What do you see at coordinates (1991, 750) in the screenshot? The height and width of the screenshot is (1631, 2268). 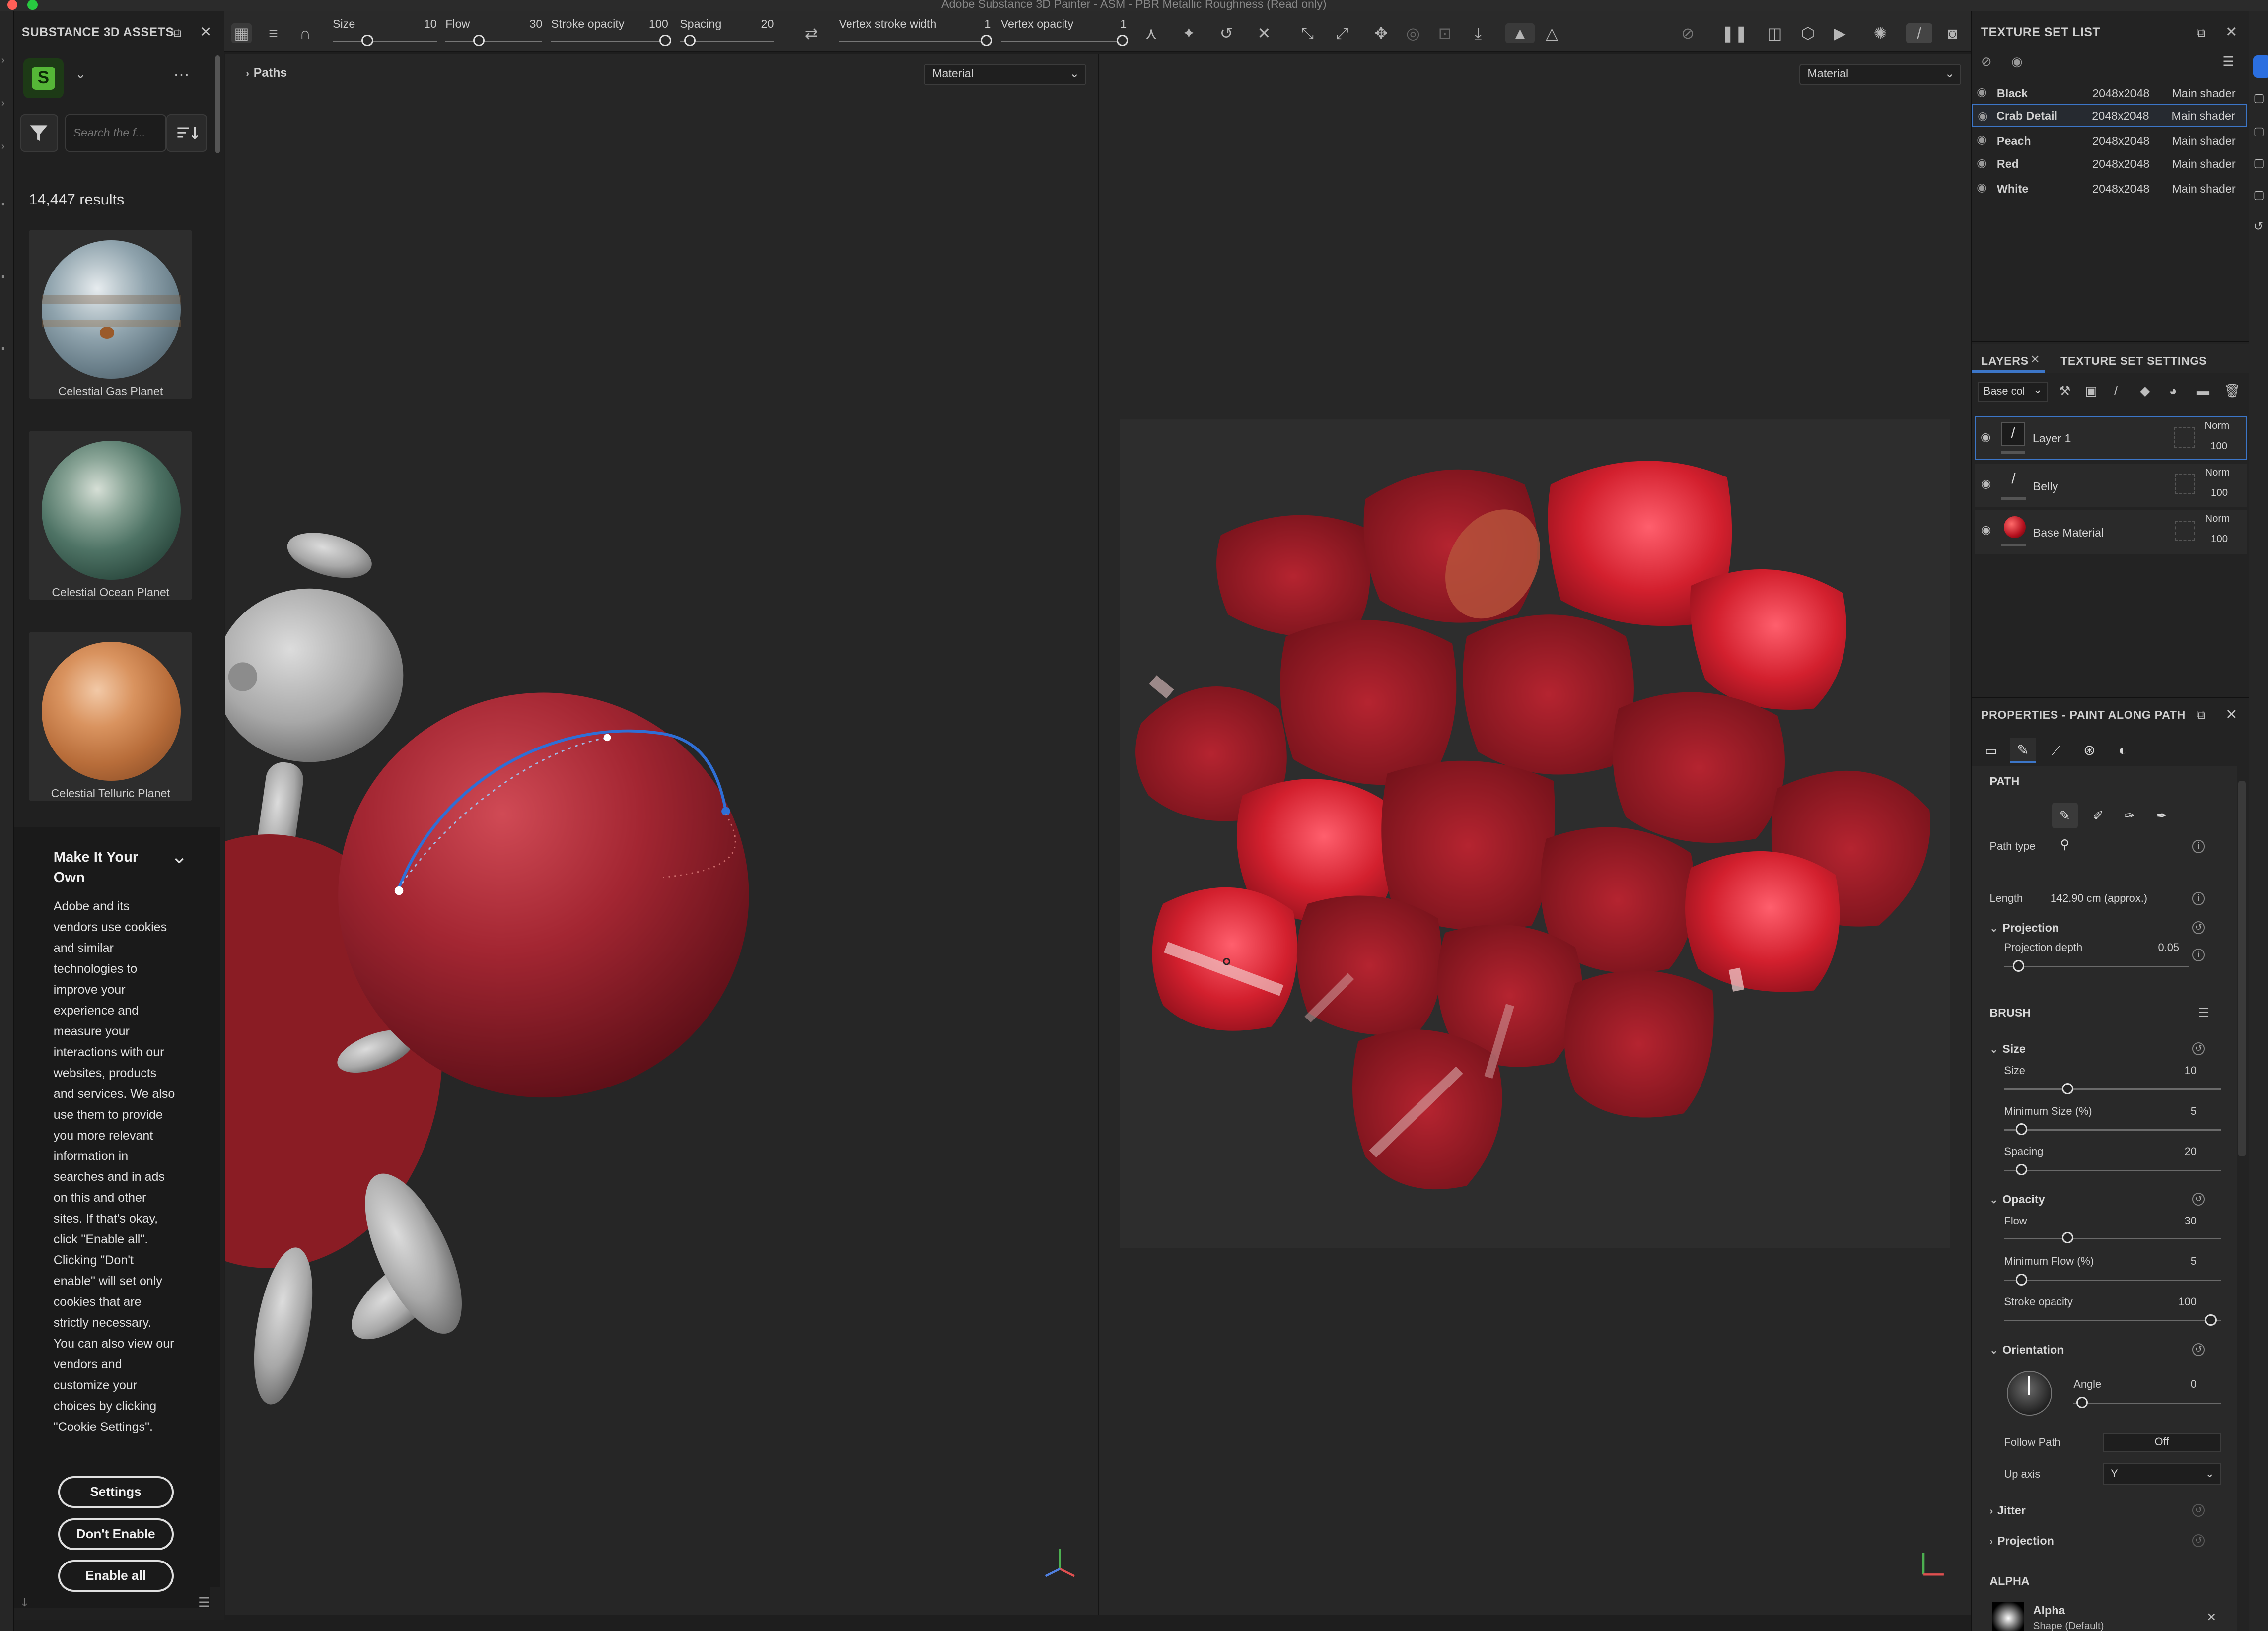 I see `tool-properties-icon: ▭` at bounding box center [1991, 750].